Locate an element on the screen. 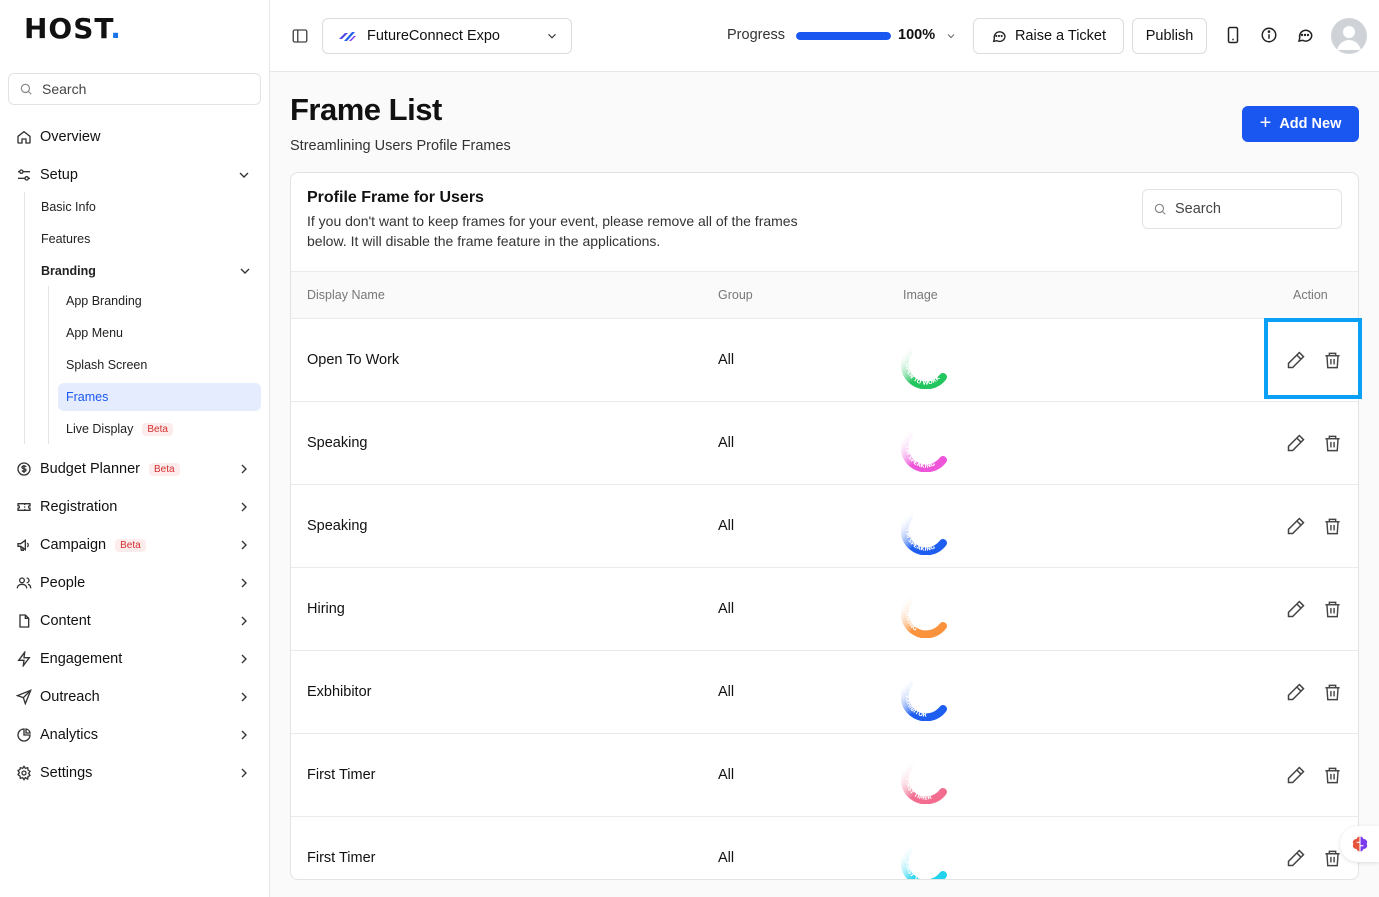 The width and height of the screenshot is (1379, 897). frame-display-name: First Timer is located at coordinates (341, 775).